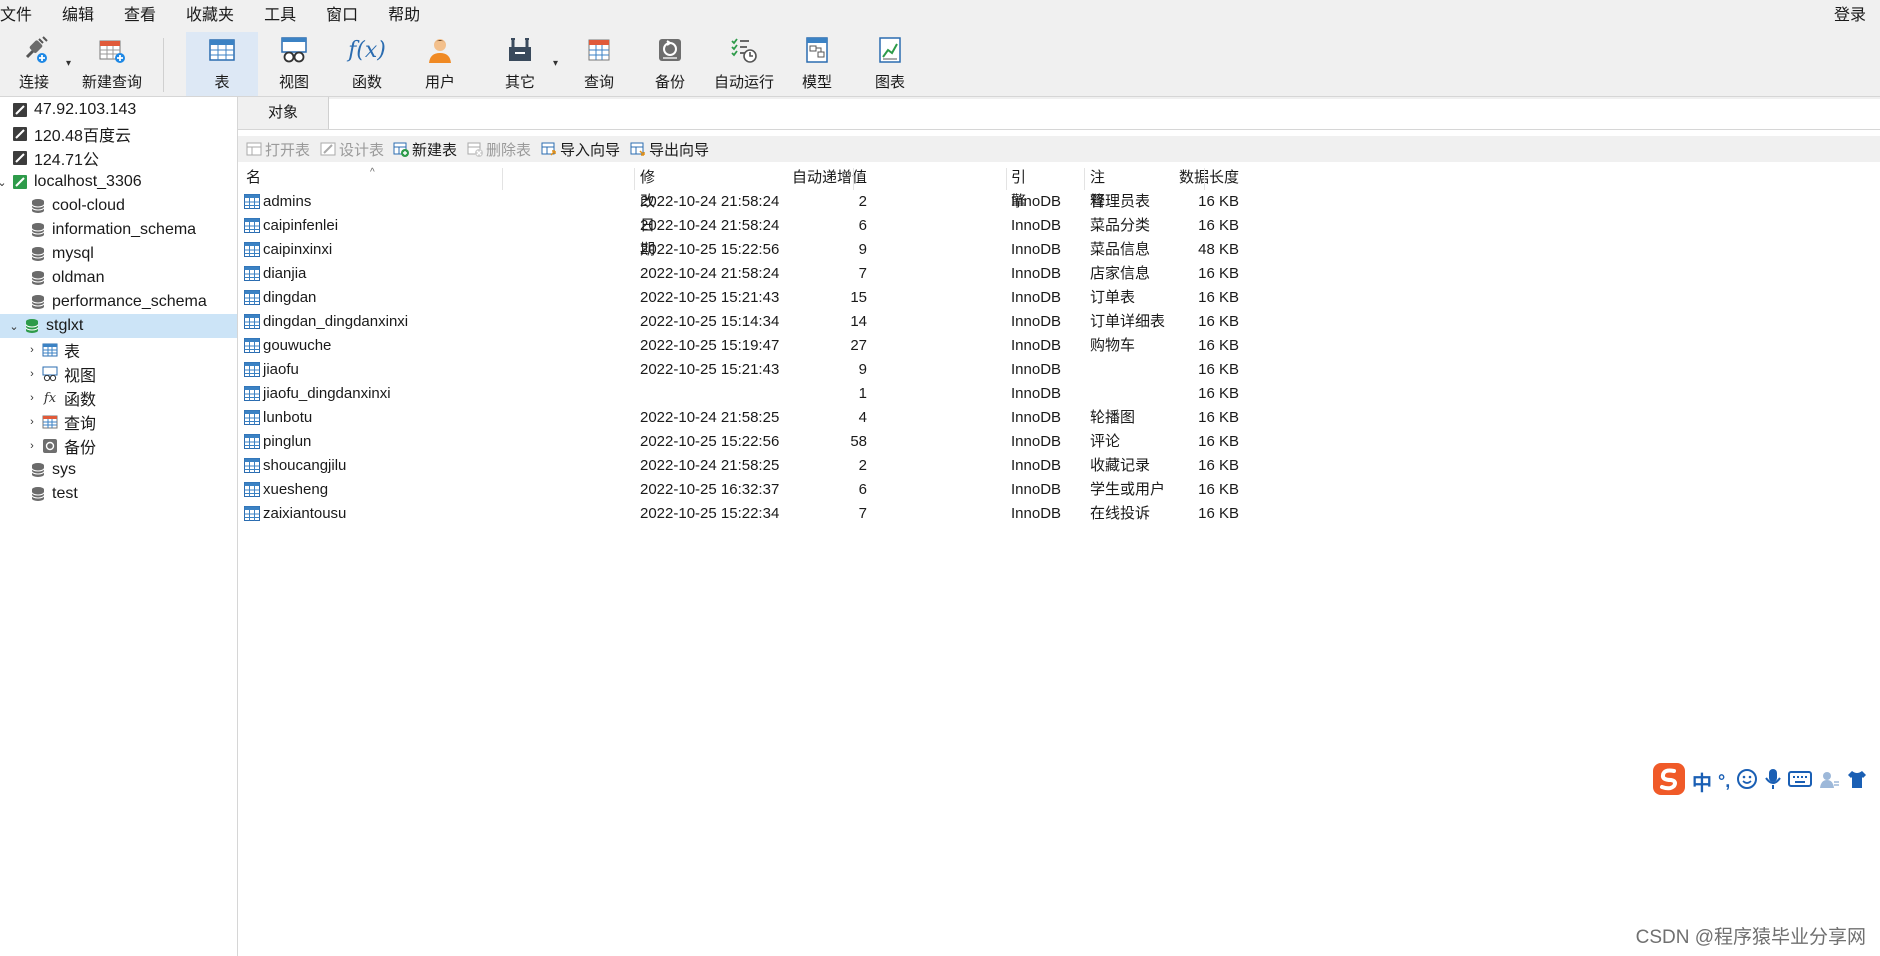 This screenshot has height=956, width=1880. Describe the element at coordinates (647, 212) in the screenshot. I see `column-header-modified: 修改日期` at that location.